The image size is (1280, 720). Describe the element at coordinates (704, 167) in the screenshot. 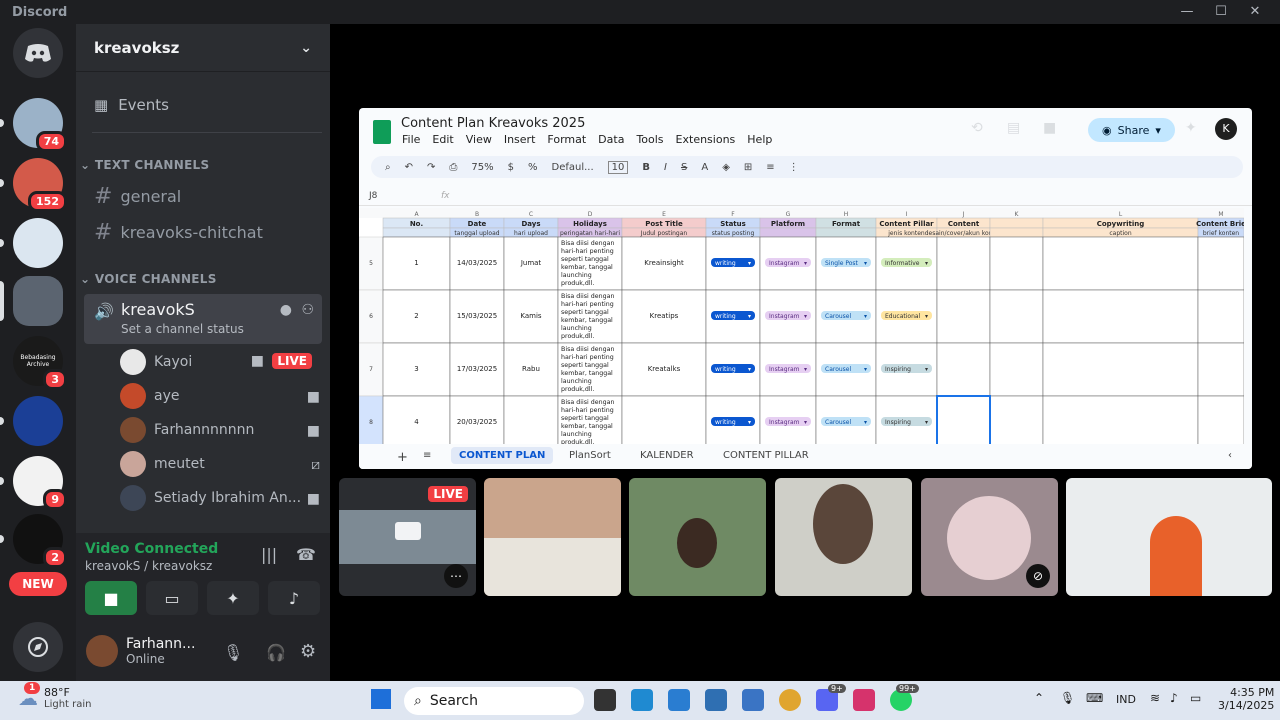

I see `text-color-icon: A` at that location.